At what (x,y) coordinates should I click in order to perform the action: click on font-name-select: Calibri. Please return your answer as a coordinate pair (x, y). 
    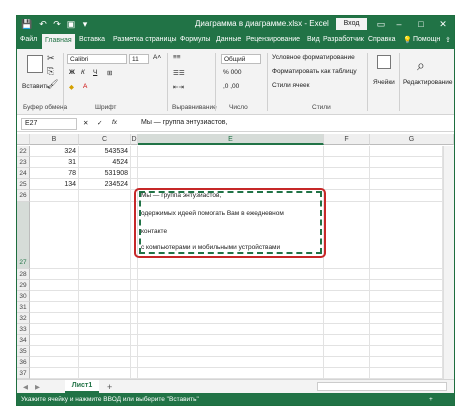
    Looking at the image, I should click on (97, 59).